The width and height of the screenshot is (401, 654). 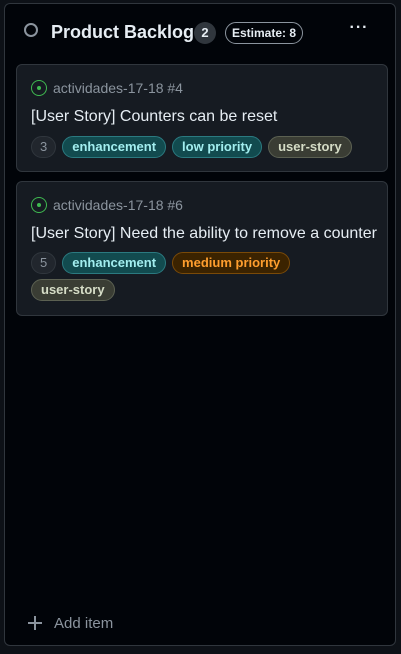 I want to click on issue-reference-link: actividades-17-18 #4, so click(x=118, y=88).